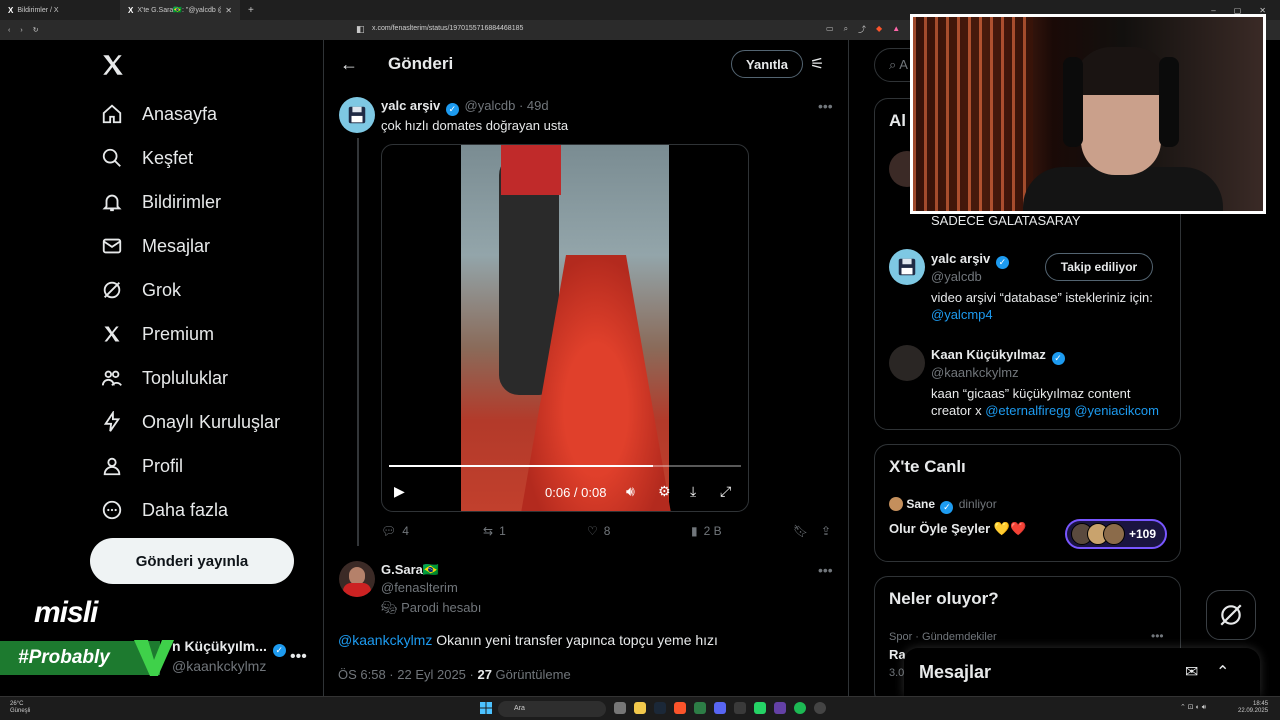 This screenshot has width=1280, height=720. I want to click on close-tab-icon: ✕, so click(228, 10).